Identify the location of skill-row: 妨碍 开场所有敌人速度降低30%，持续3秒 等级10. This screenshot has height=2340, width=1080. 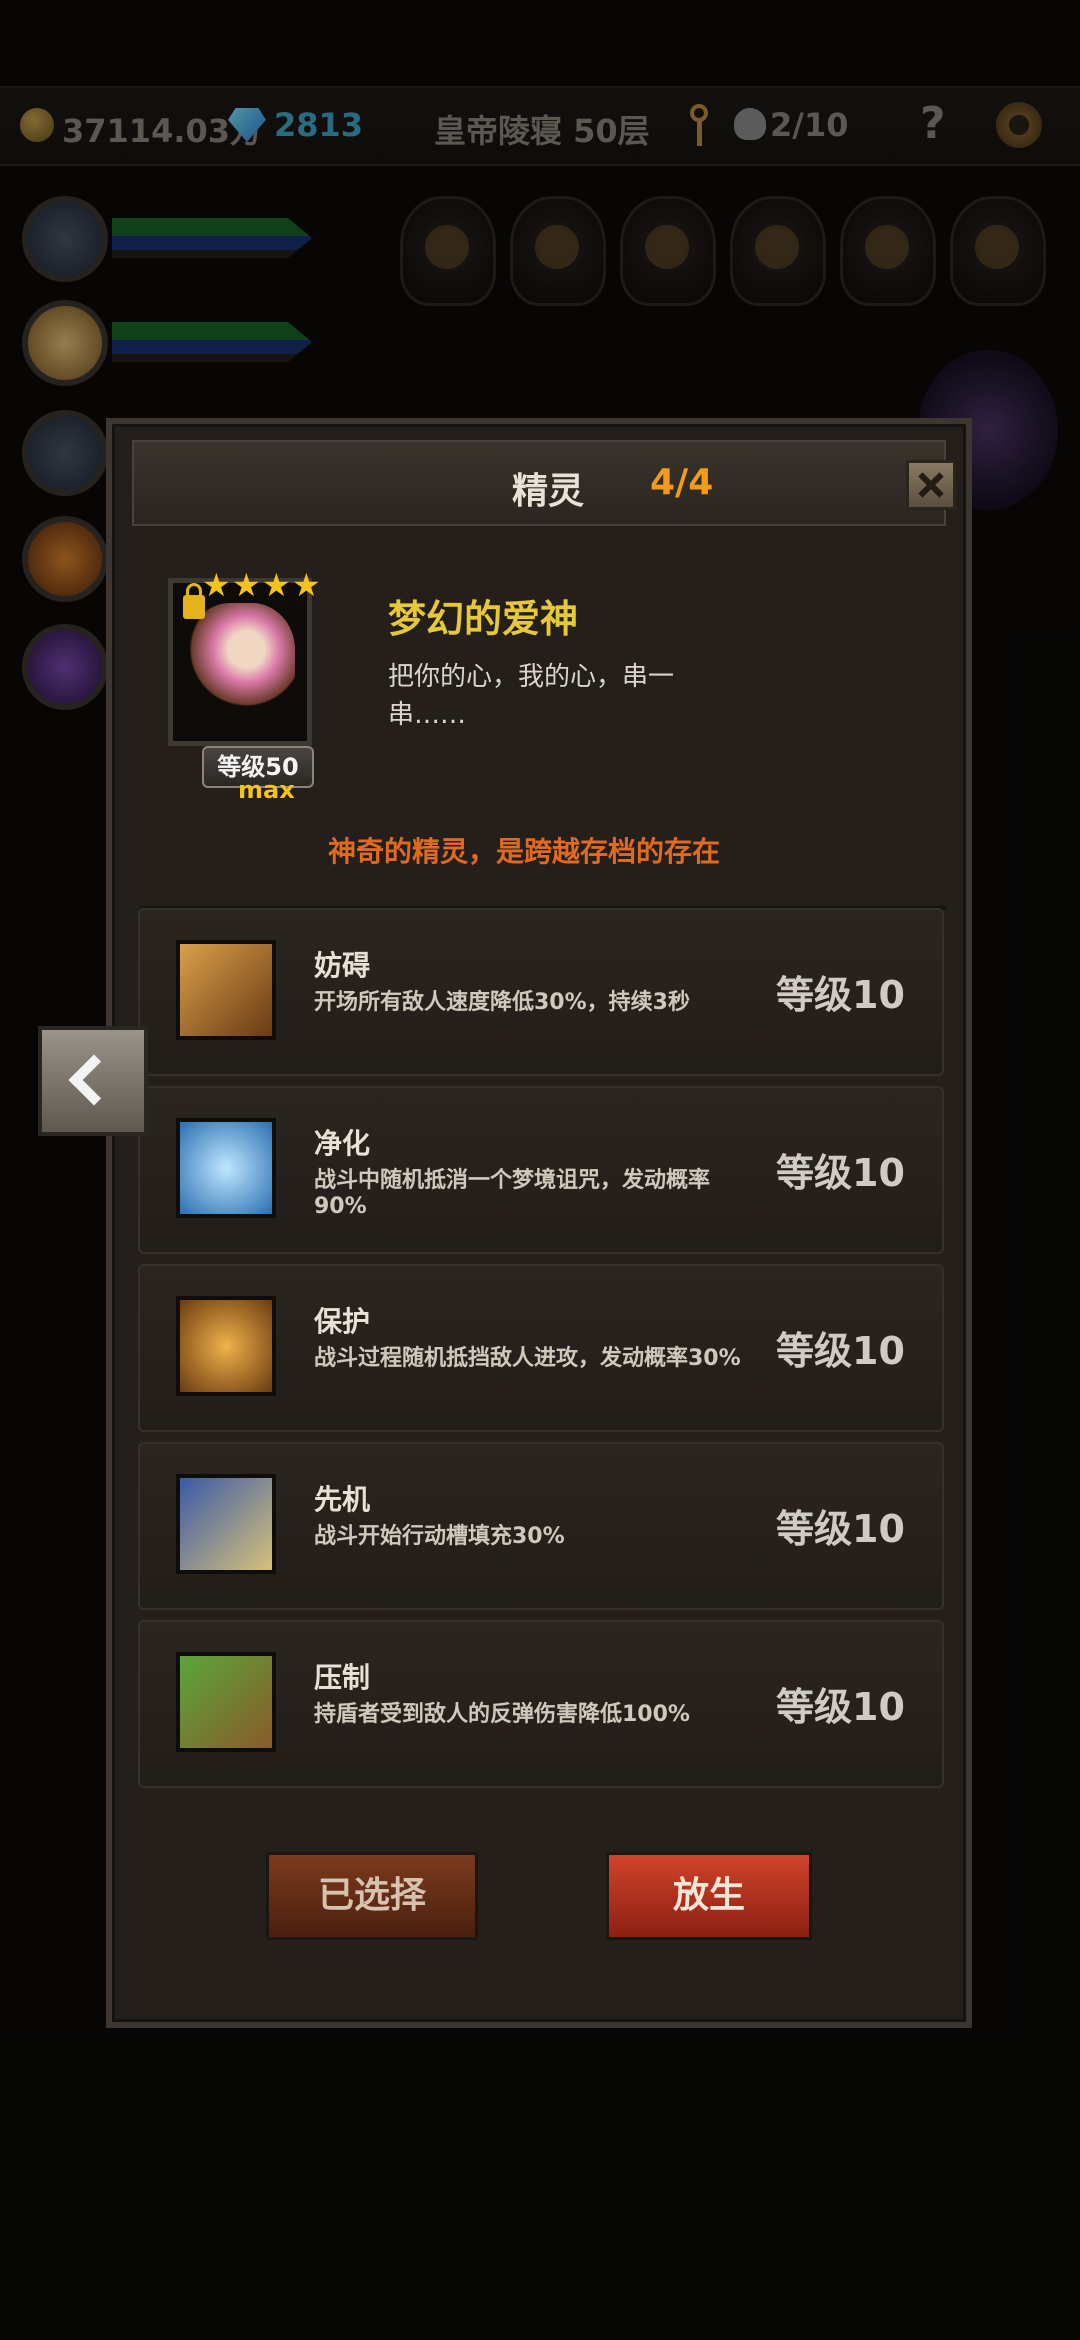
(541, 992).